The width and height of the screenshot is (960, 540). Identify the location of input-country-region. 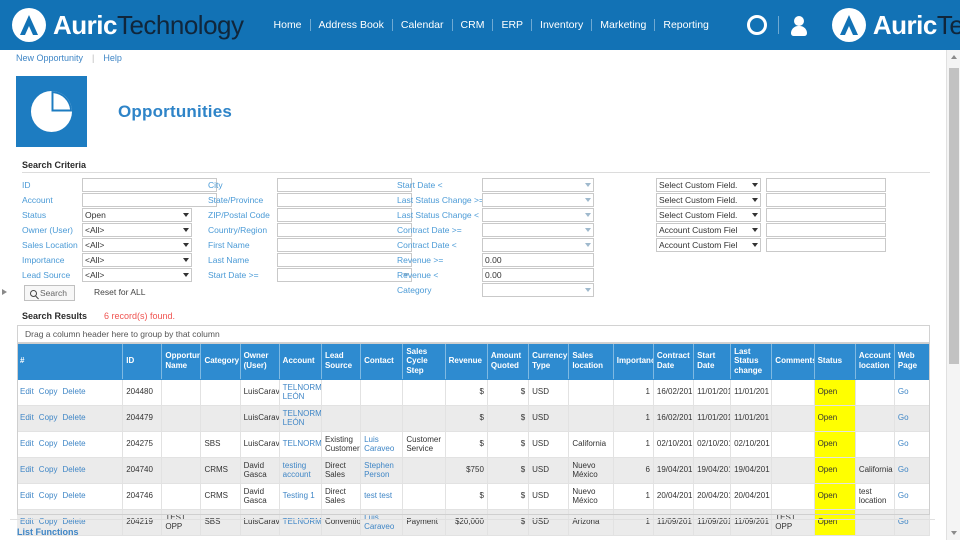
(344, 230).